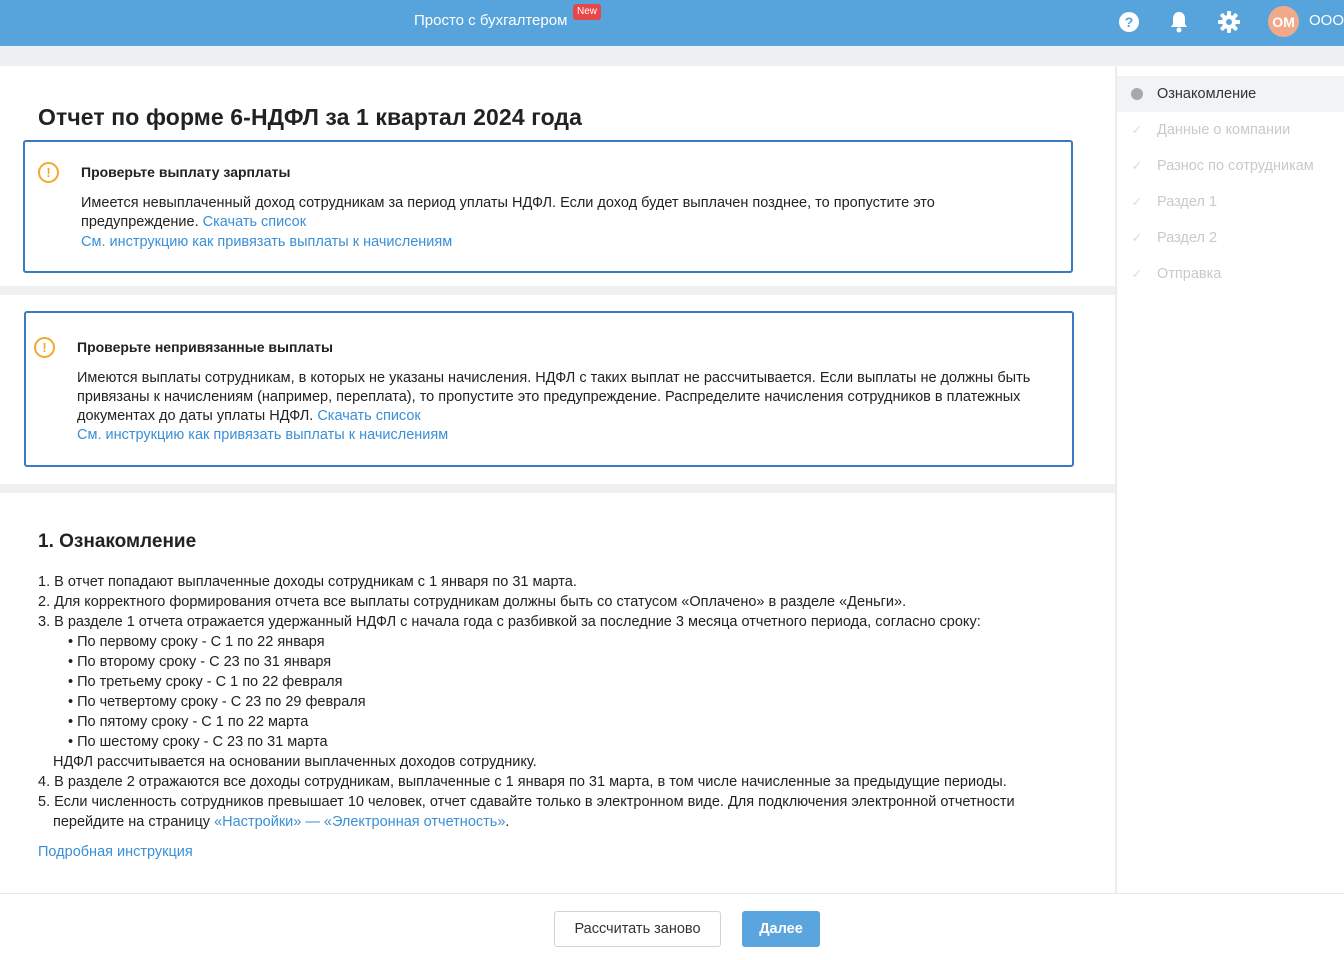  What do you see at coordinates (1189, 274) in the screenshot?
I see `step-label: Отправка` at bounding box center [1189, 274].